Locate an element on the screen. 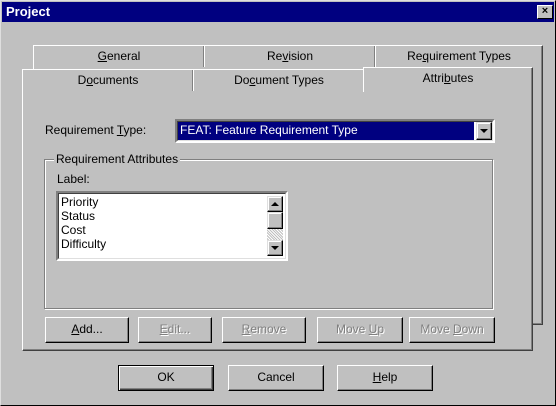 The height and width of the screenshot is (406, 556). scroll-thumb is located at coordinates (275, 220).